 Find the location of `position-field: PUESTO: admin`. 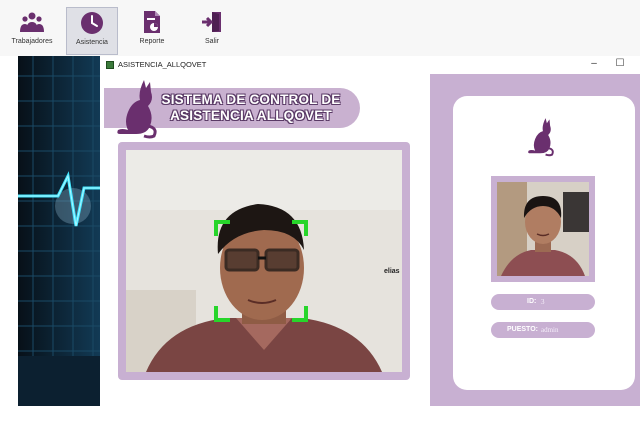

position-field: PUESTO: admin is located at coordinates (543, 330).